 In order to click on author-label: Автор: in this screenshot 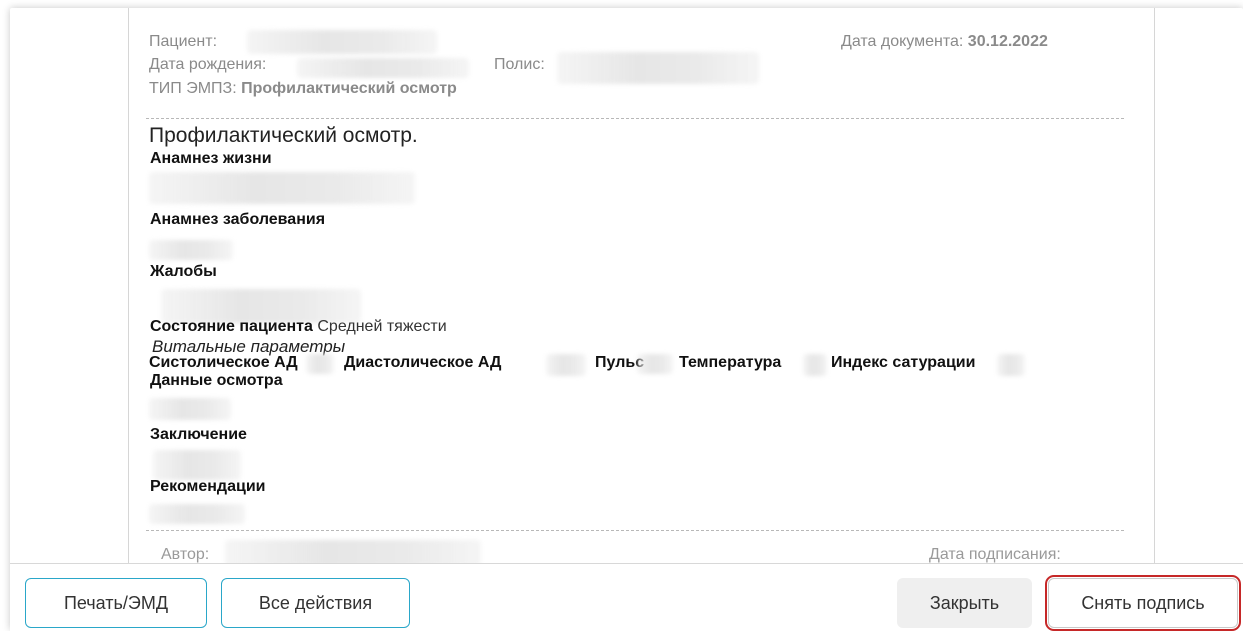, I will do `click(185, 554)`.